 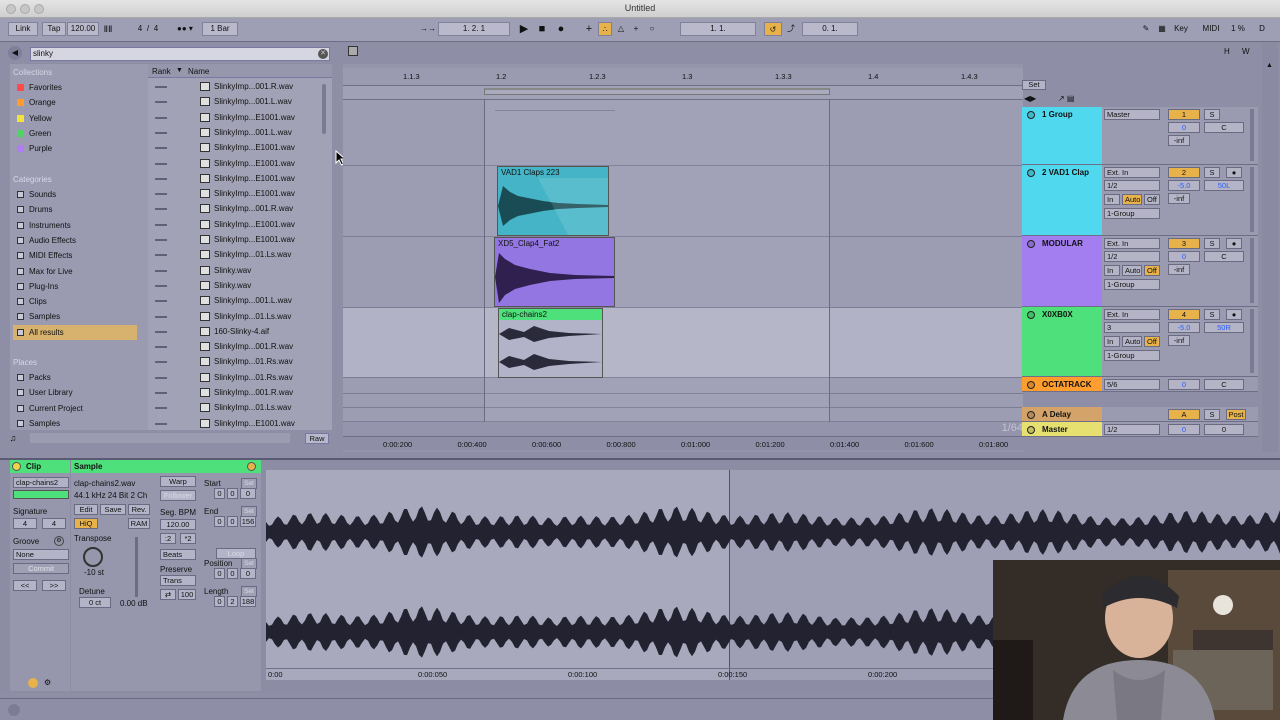 I want to click on signature-denominator: 4, so click(x=156, y=29).